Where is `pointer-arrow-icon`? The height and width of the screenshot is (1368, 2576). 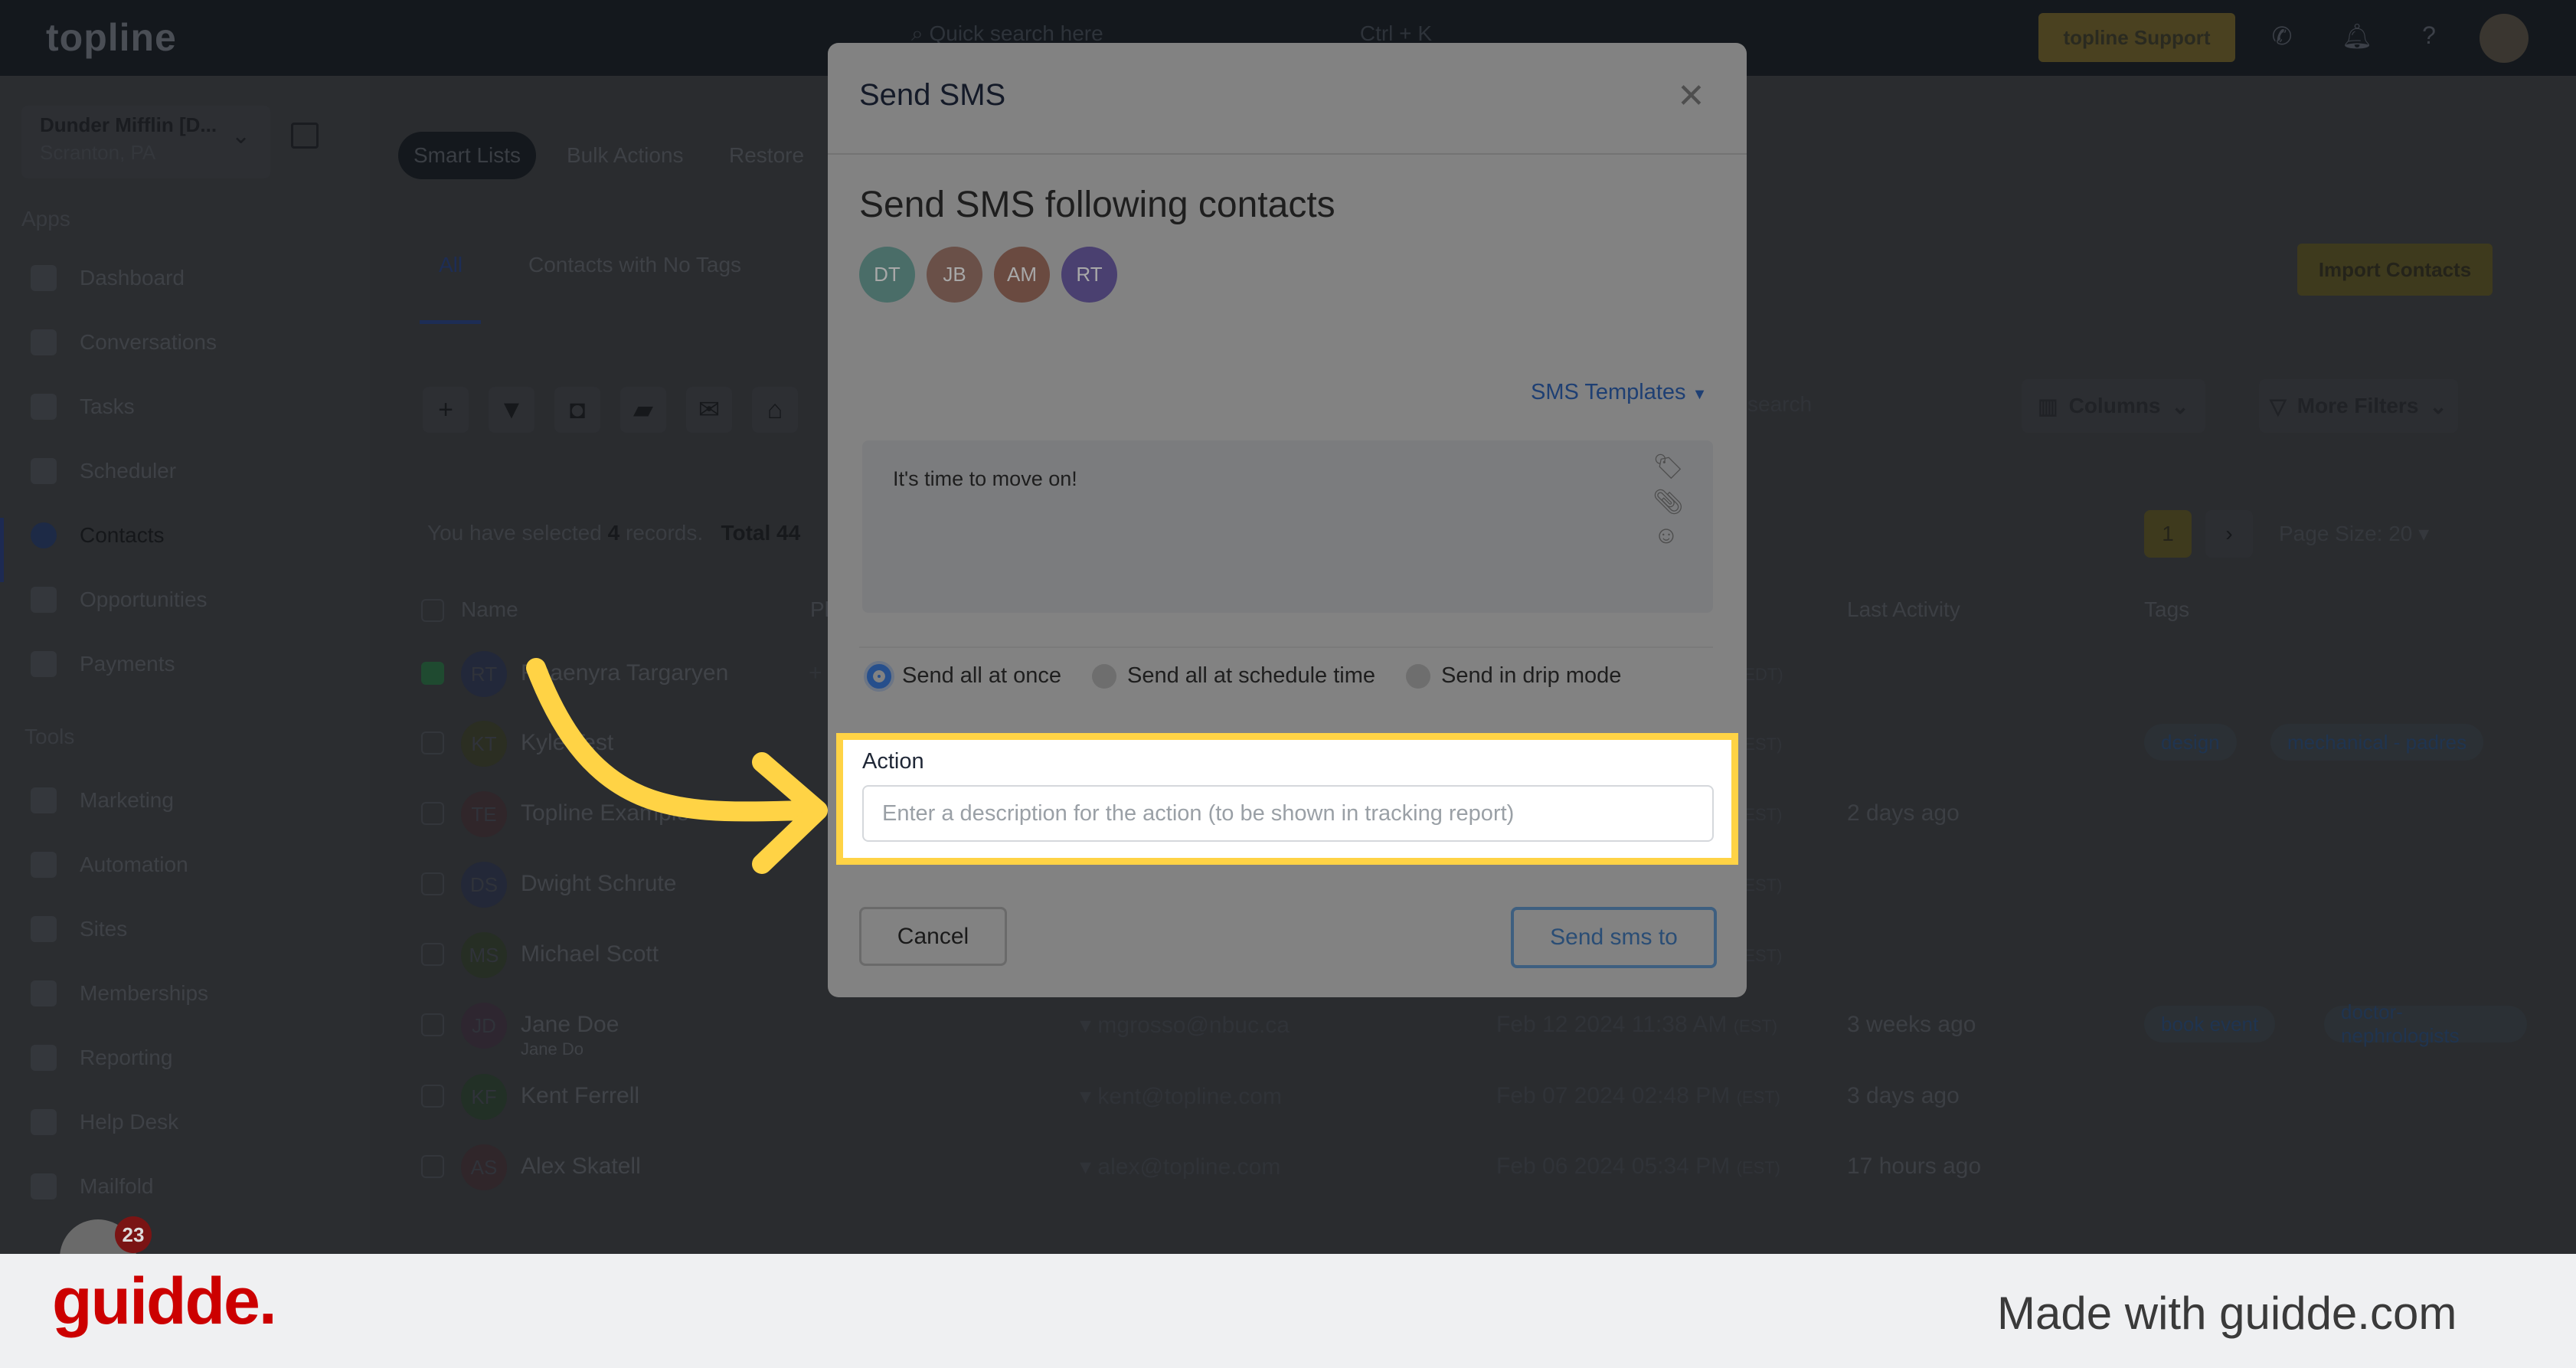
pointer-arrow-icon is located at coordinates (677, 766).